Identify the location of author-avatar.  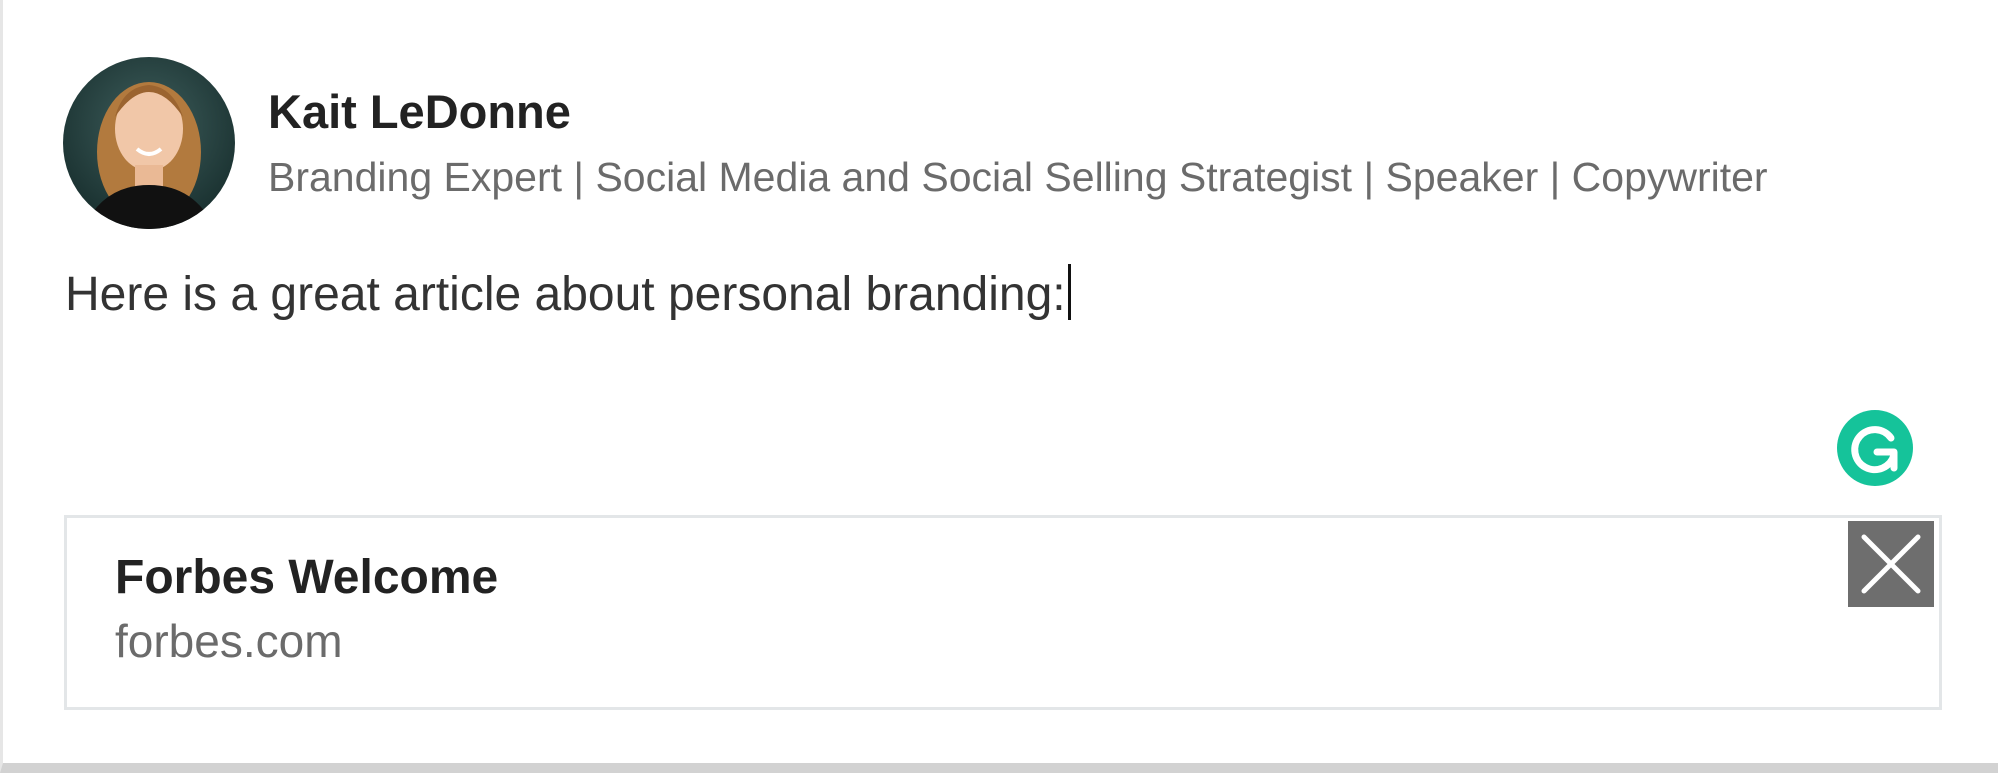
(149, 143).